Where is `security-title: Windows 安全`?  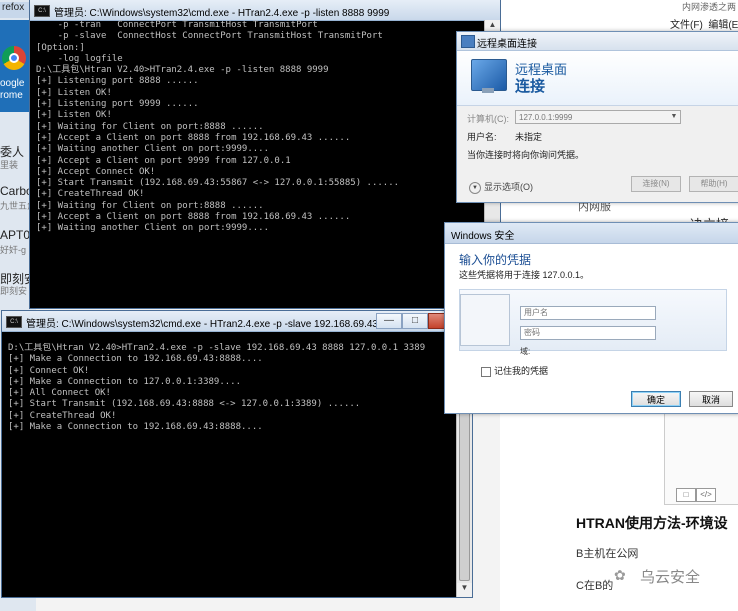 security-title: Windows 安全 is located at coordinates (483, 236).